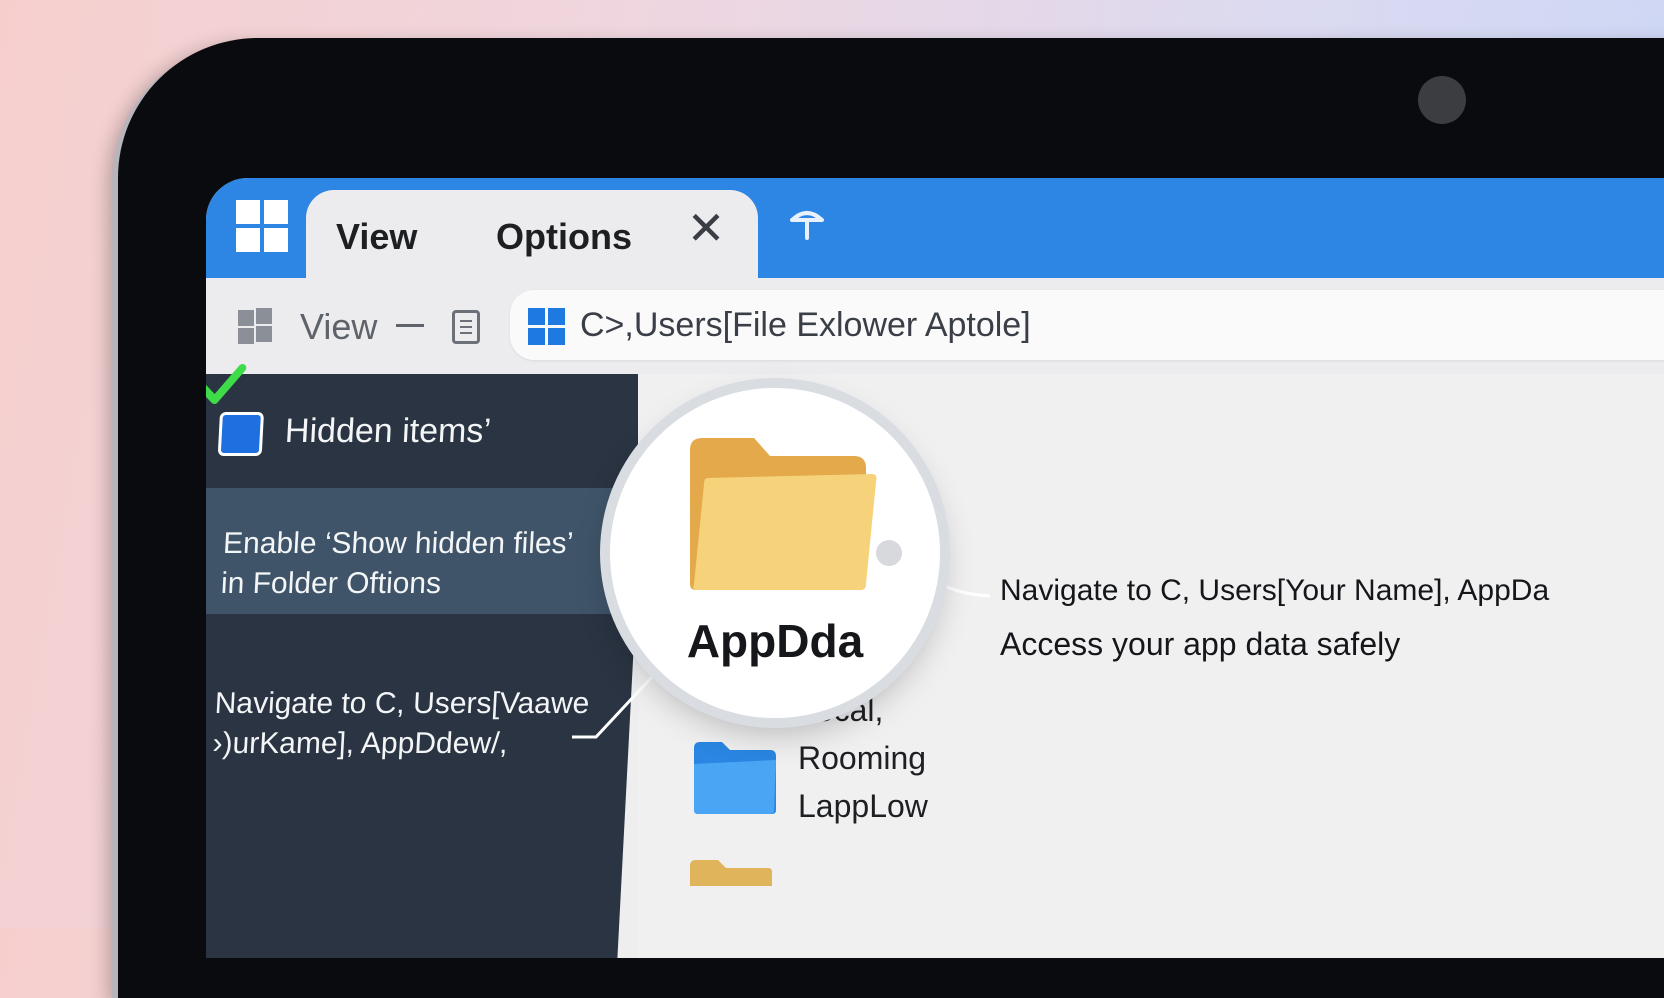  Describe the element at coordinates (564, 236) in the screenshot. I see `tab-options-label: Options` at that location.